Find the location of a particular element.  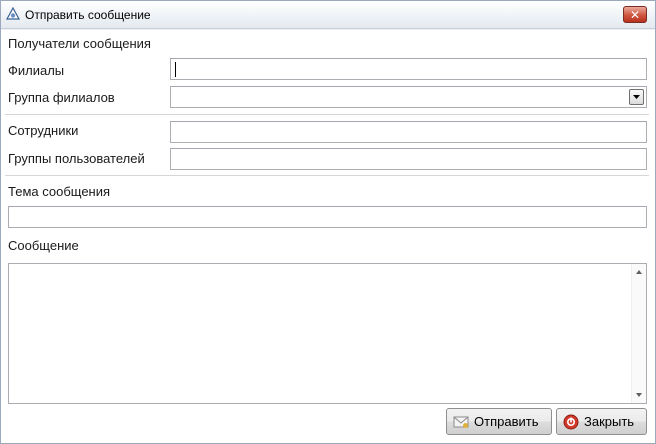

vertical-scrollbar is located at coordinates (638, 333).